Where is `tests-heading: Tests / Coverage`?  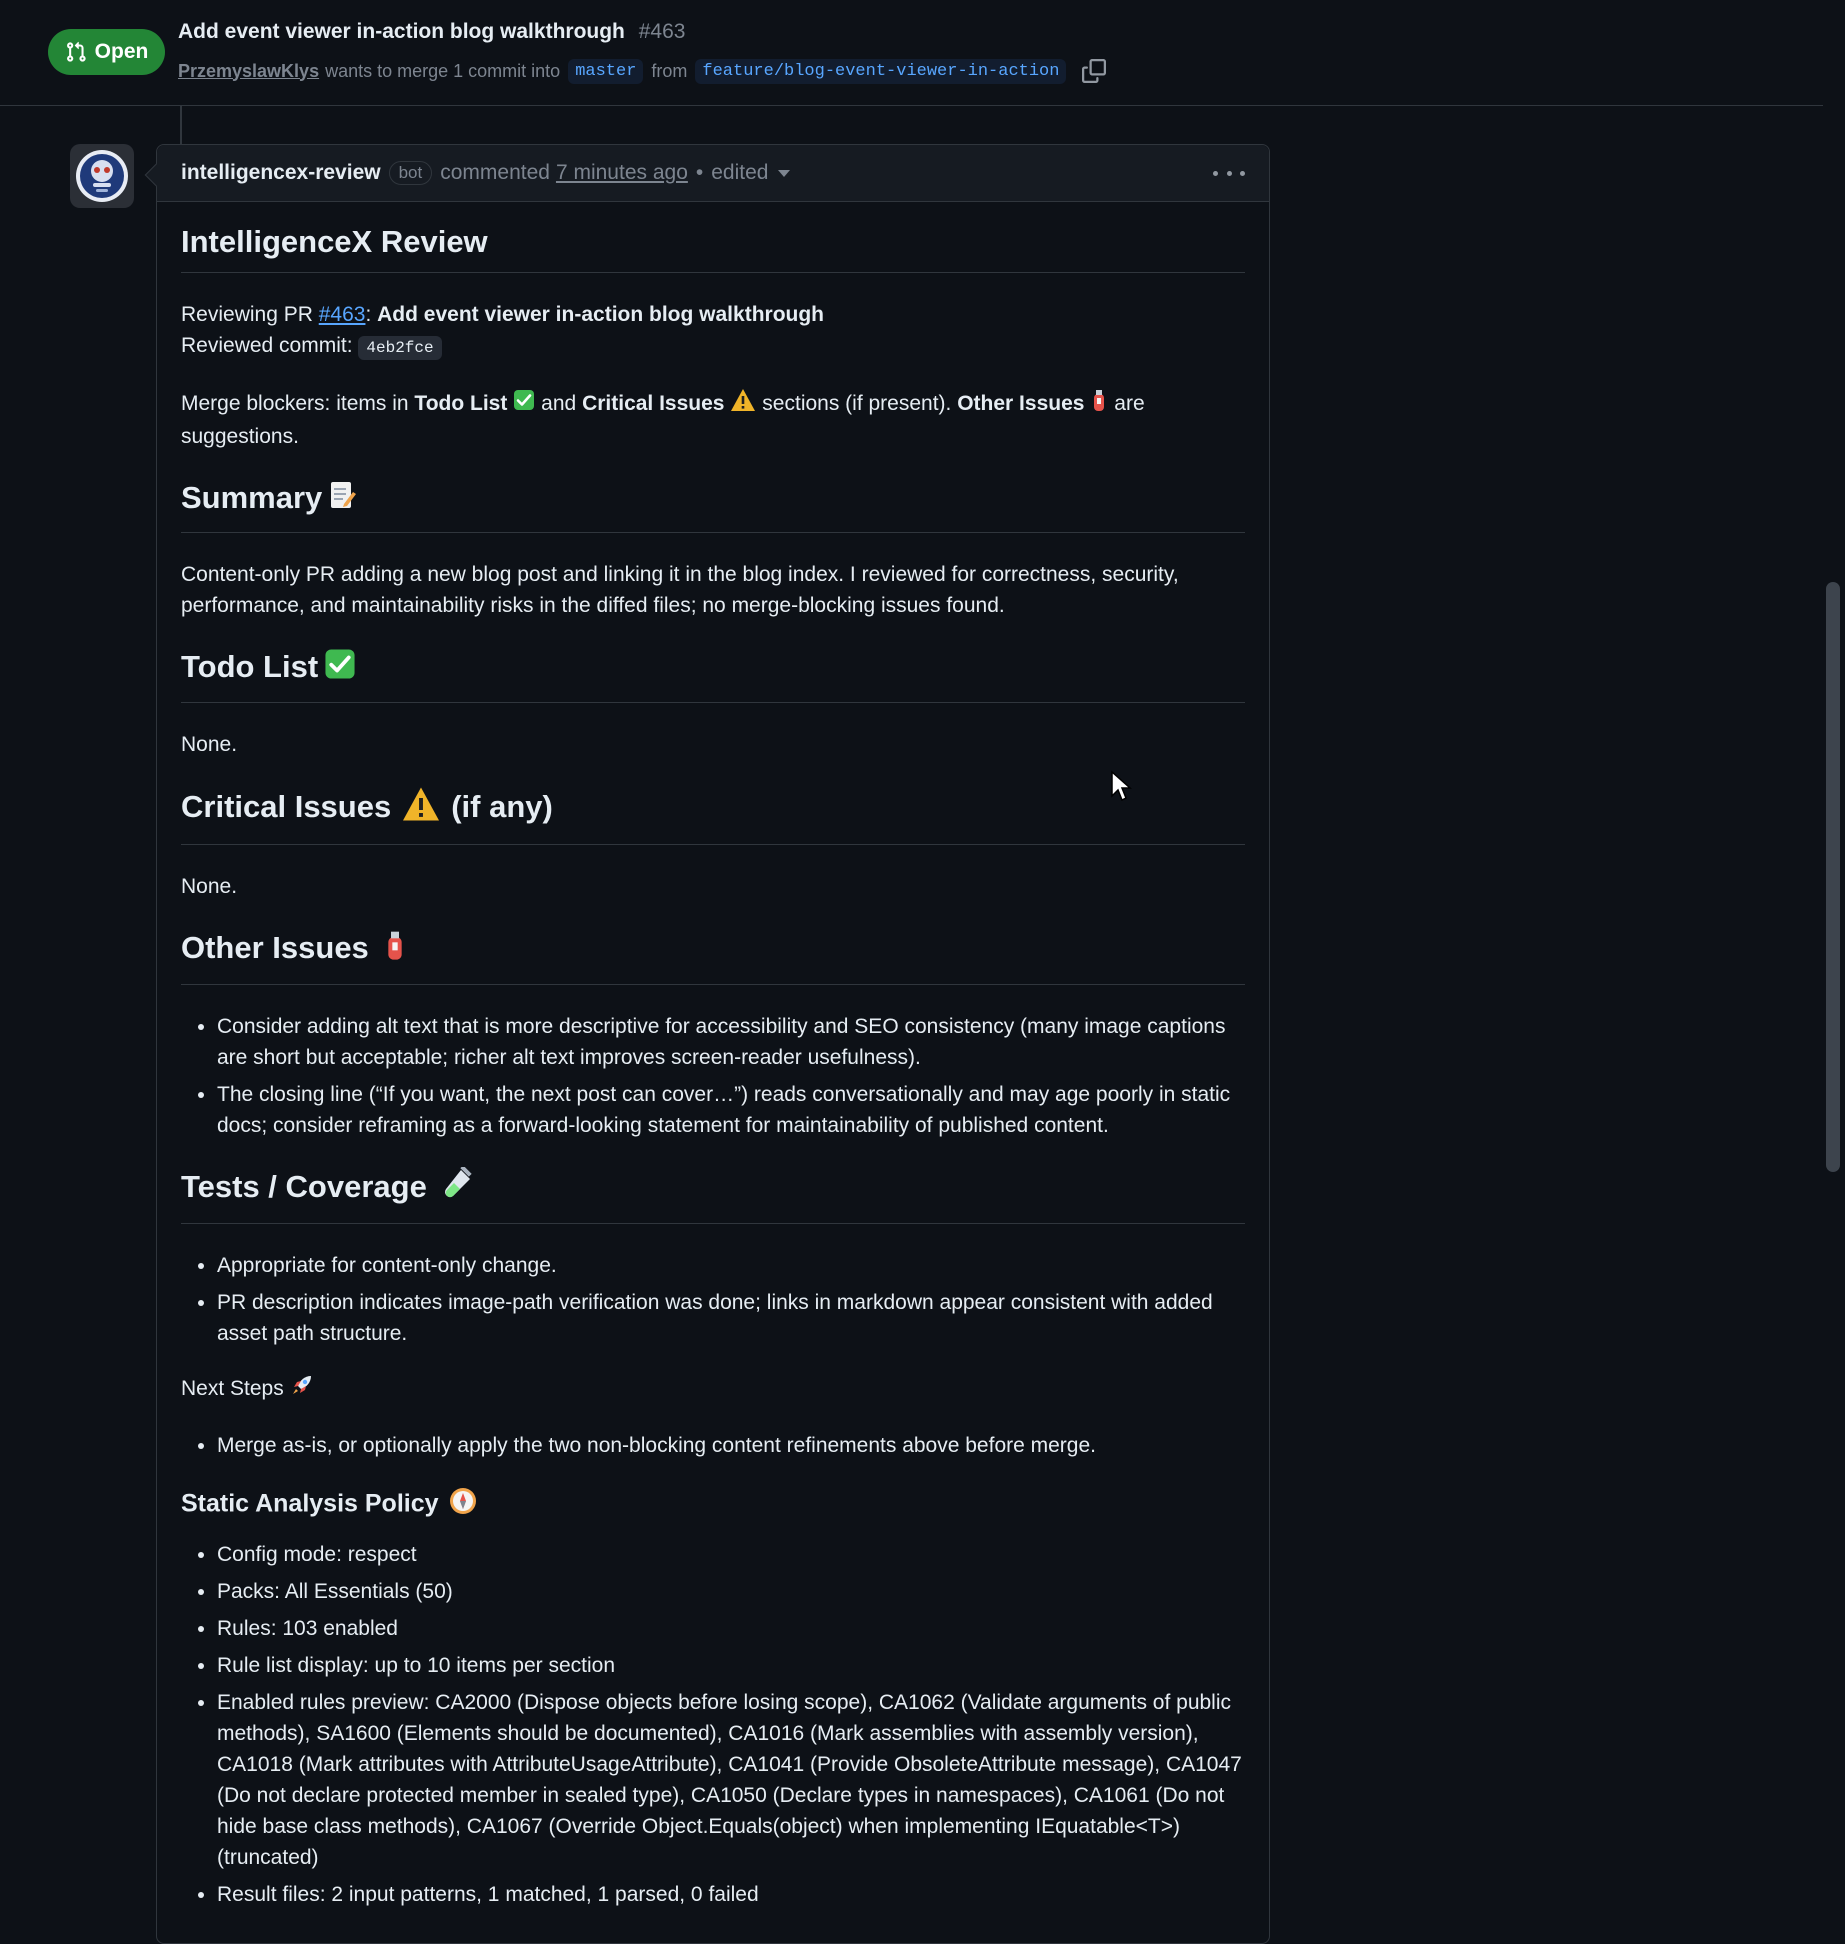
tests-heading: Tests / Coverage is located at coordinates (713, 1194).